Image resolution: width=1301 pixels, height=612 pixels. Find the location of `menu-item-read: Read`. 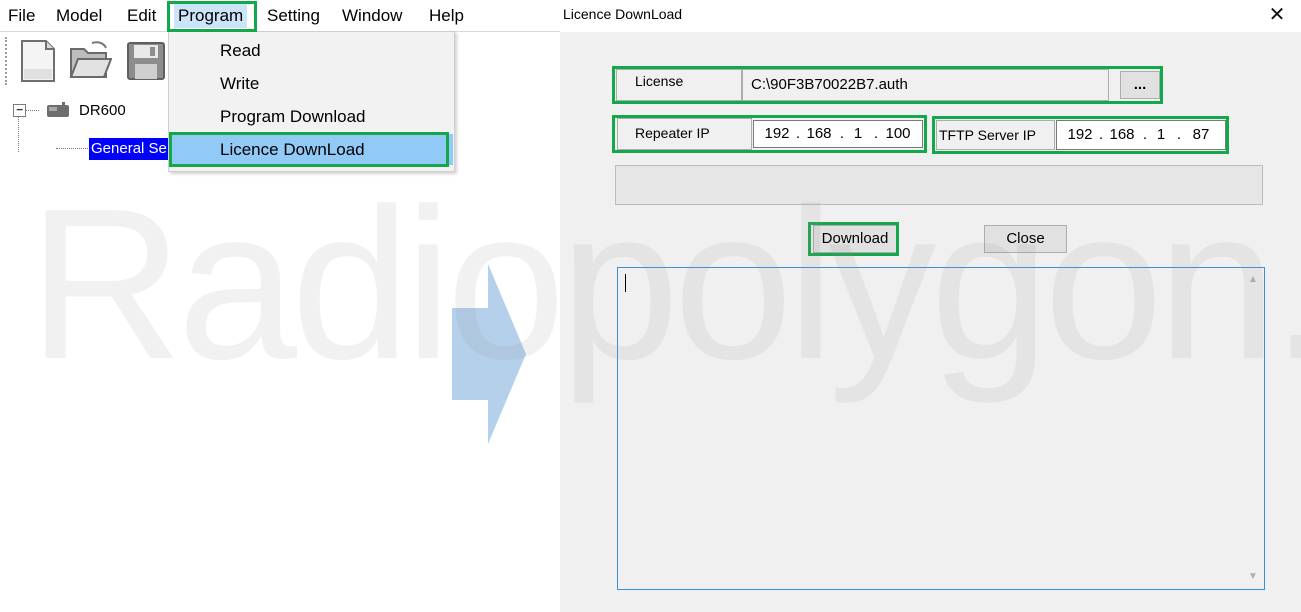

menu-item-read: Read is located at coordinates (311, 50).